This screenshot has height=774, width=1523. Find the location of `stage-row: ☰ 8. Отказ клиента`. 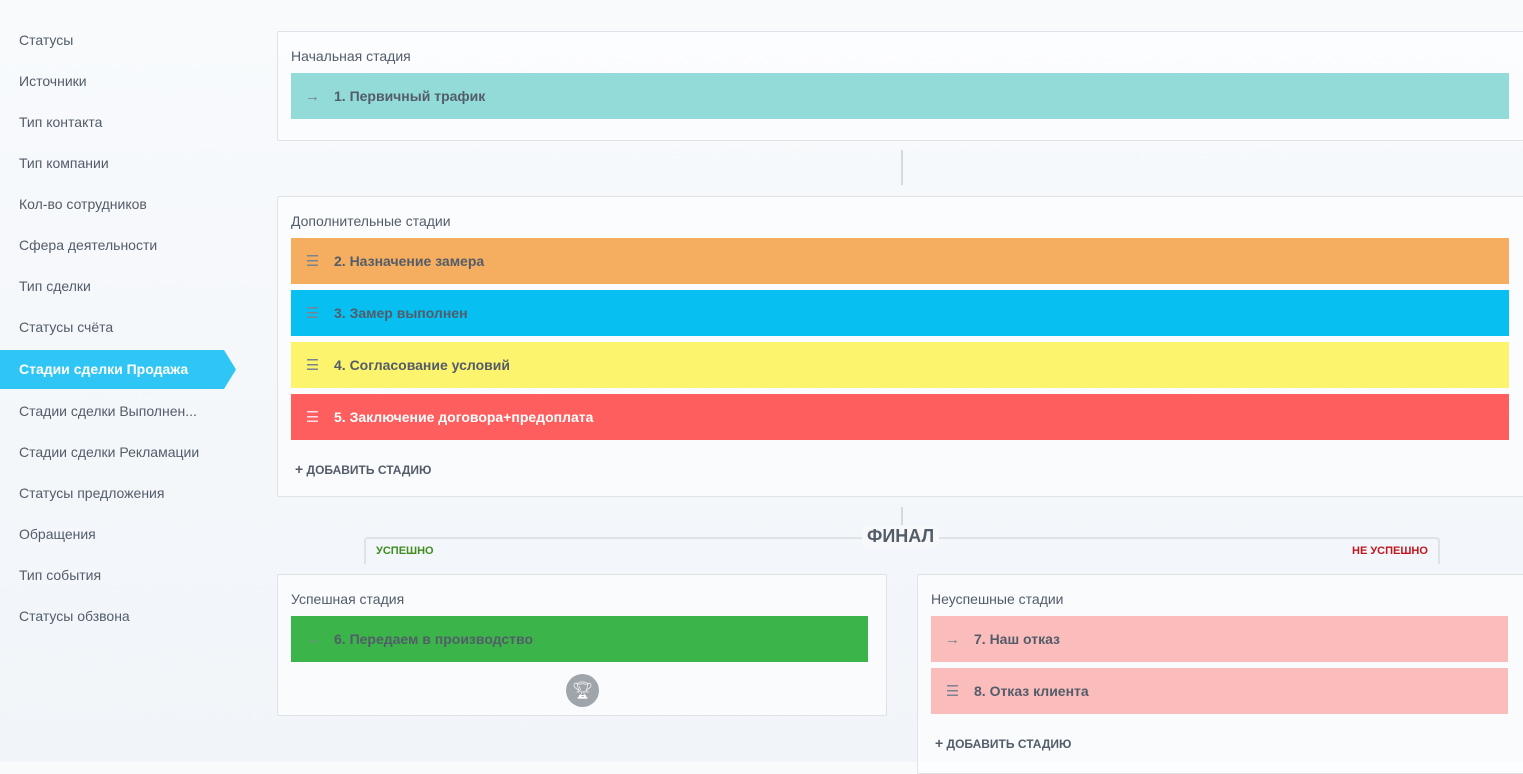

stage-row: ☰ 8. Отказ клиента is located at coordinates (1219, 691).